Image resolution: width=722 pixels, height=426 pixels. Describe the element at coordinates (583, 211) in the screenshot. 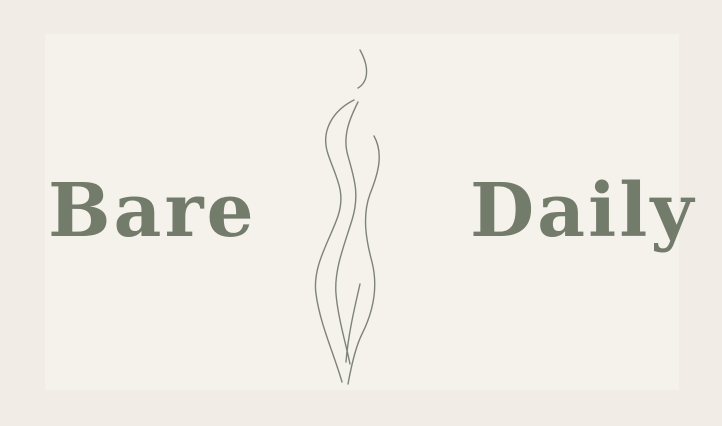

I see `brand-word-daily: Daily` at that location.